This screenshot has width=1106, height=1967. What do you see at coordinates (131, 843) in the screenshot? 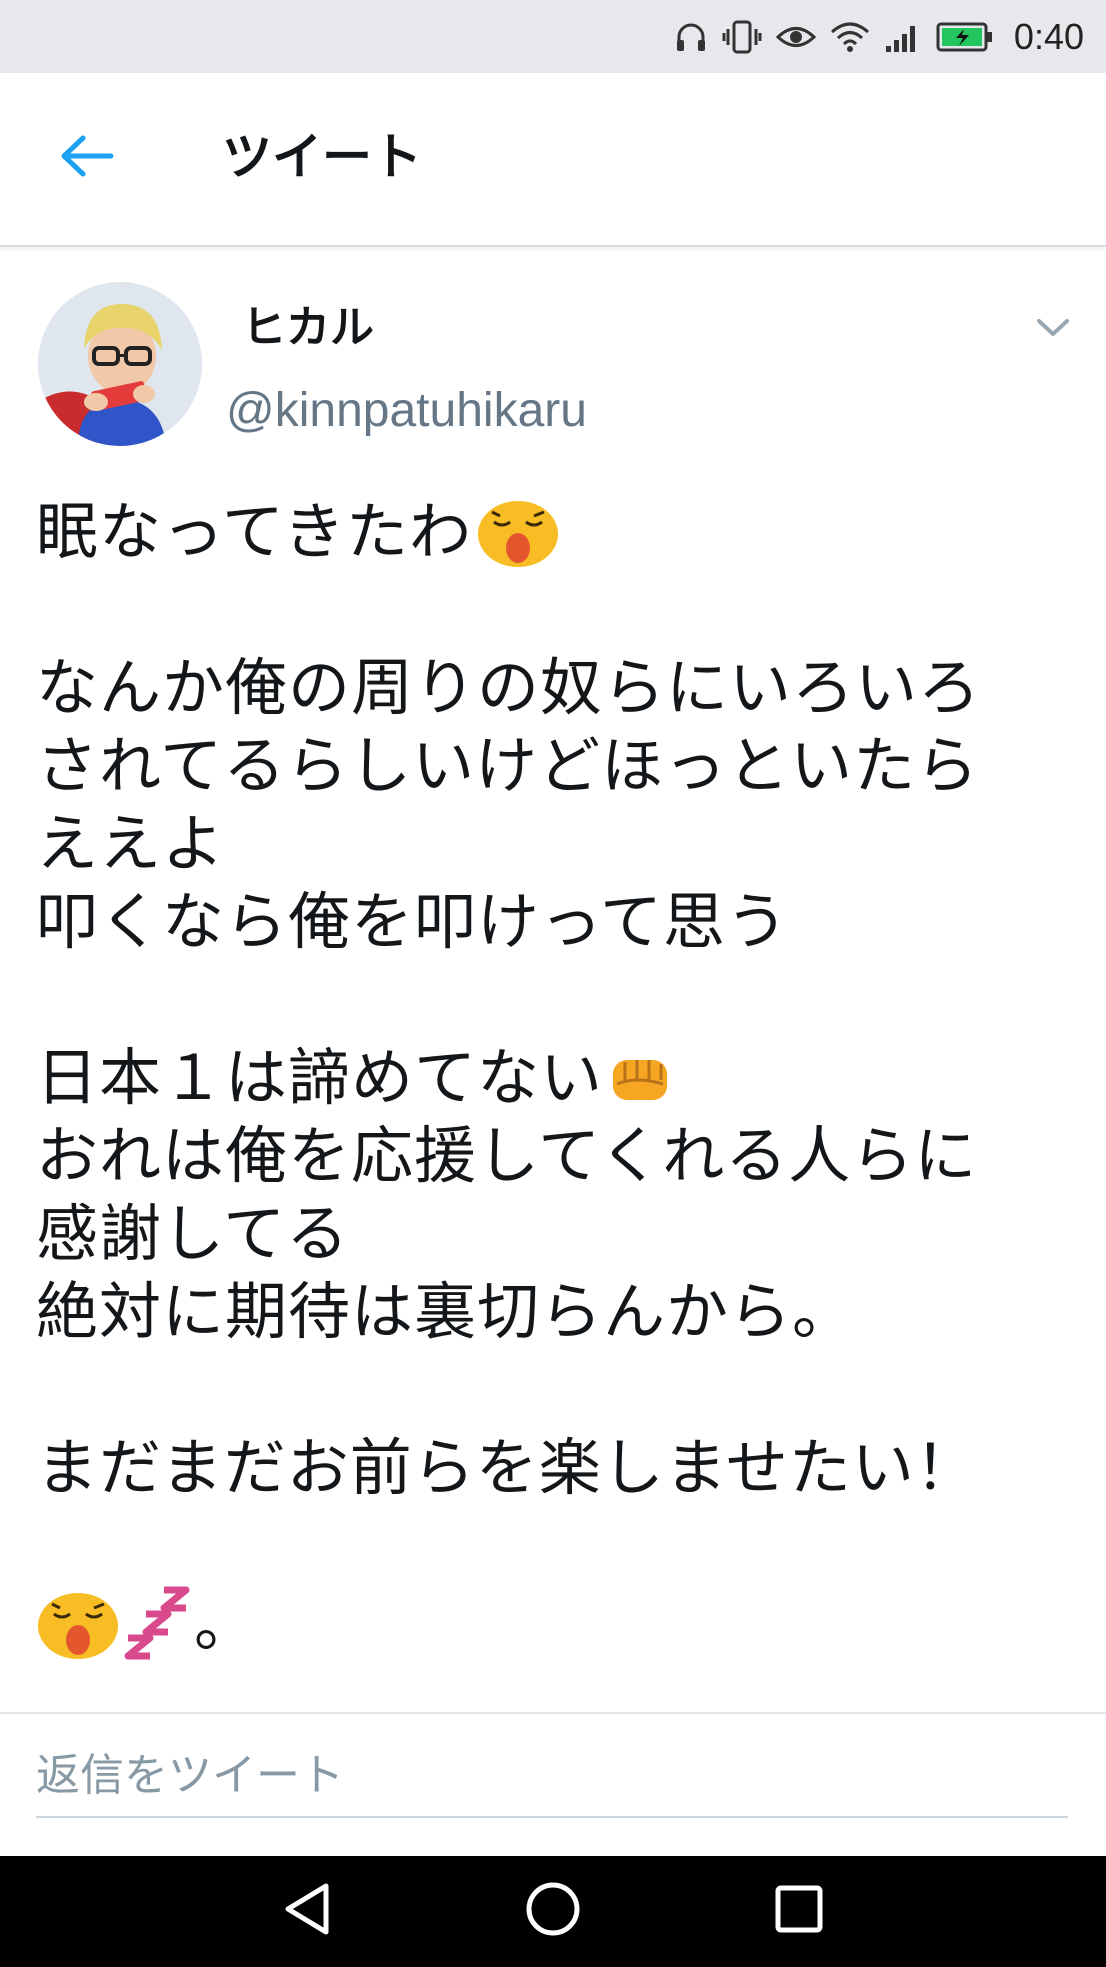
I see `tweet-line-text: ええよ` at bounding box center [131, 843].